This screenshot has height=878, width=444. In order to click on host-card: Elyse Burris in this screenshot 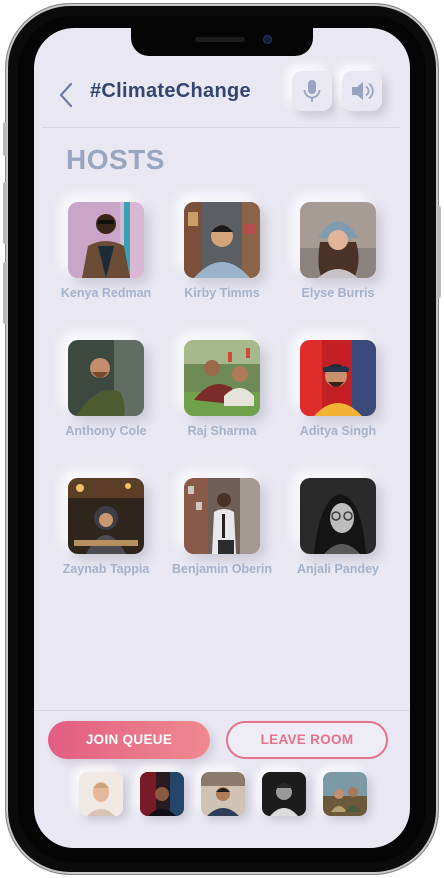, I will do `click(338, 251)`.